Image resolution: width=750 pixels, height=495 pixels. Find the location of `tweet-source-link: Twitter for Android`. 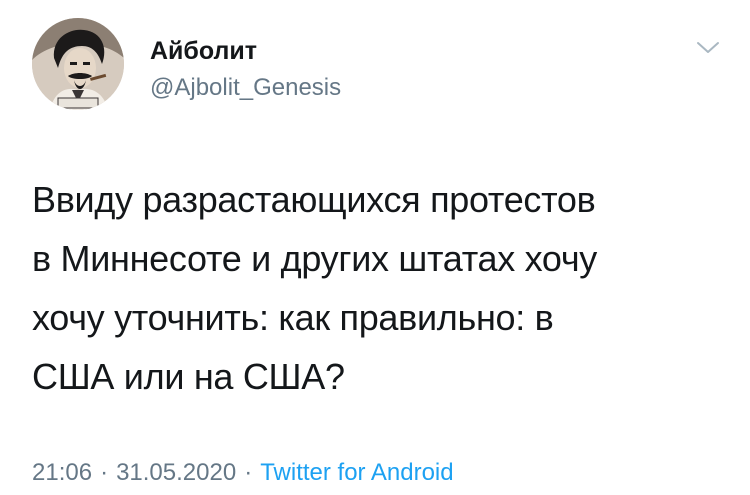

tweet-source-link: Twitter for Android is located at coordinates (356, 472).